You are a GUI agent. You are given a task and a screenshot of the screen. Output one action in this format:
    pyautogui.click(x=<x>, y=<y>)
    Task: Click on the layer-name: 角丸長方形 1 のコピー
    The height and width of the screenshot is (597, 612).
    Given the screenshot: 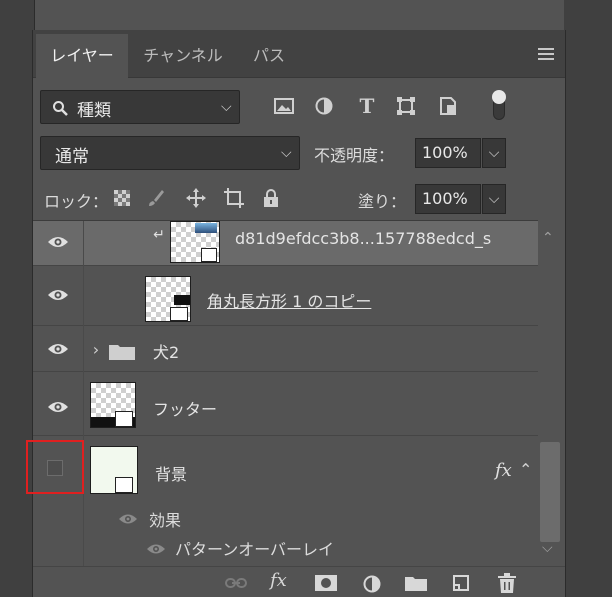 What is the action you would take?
    pyautogui.click(x=289, y=300)
    